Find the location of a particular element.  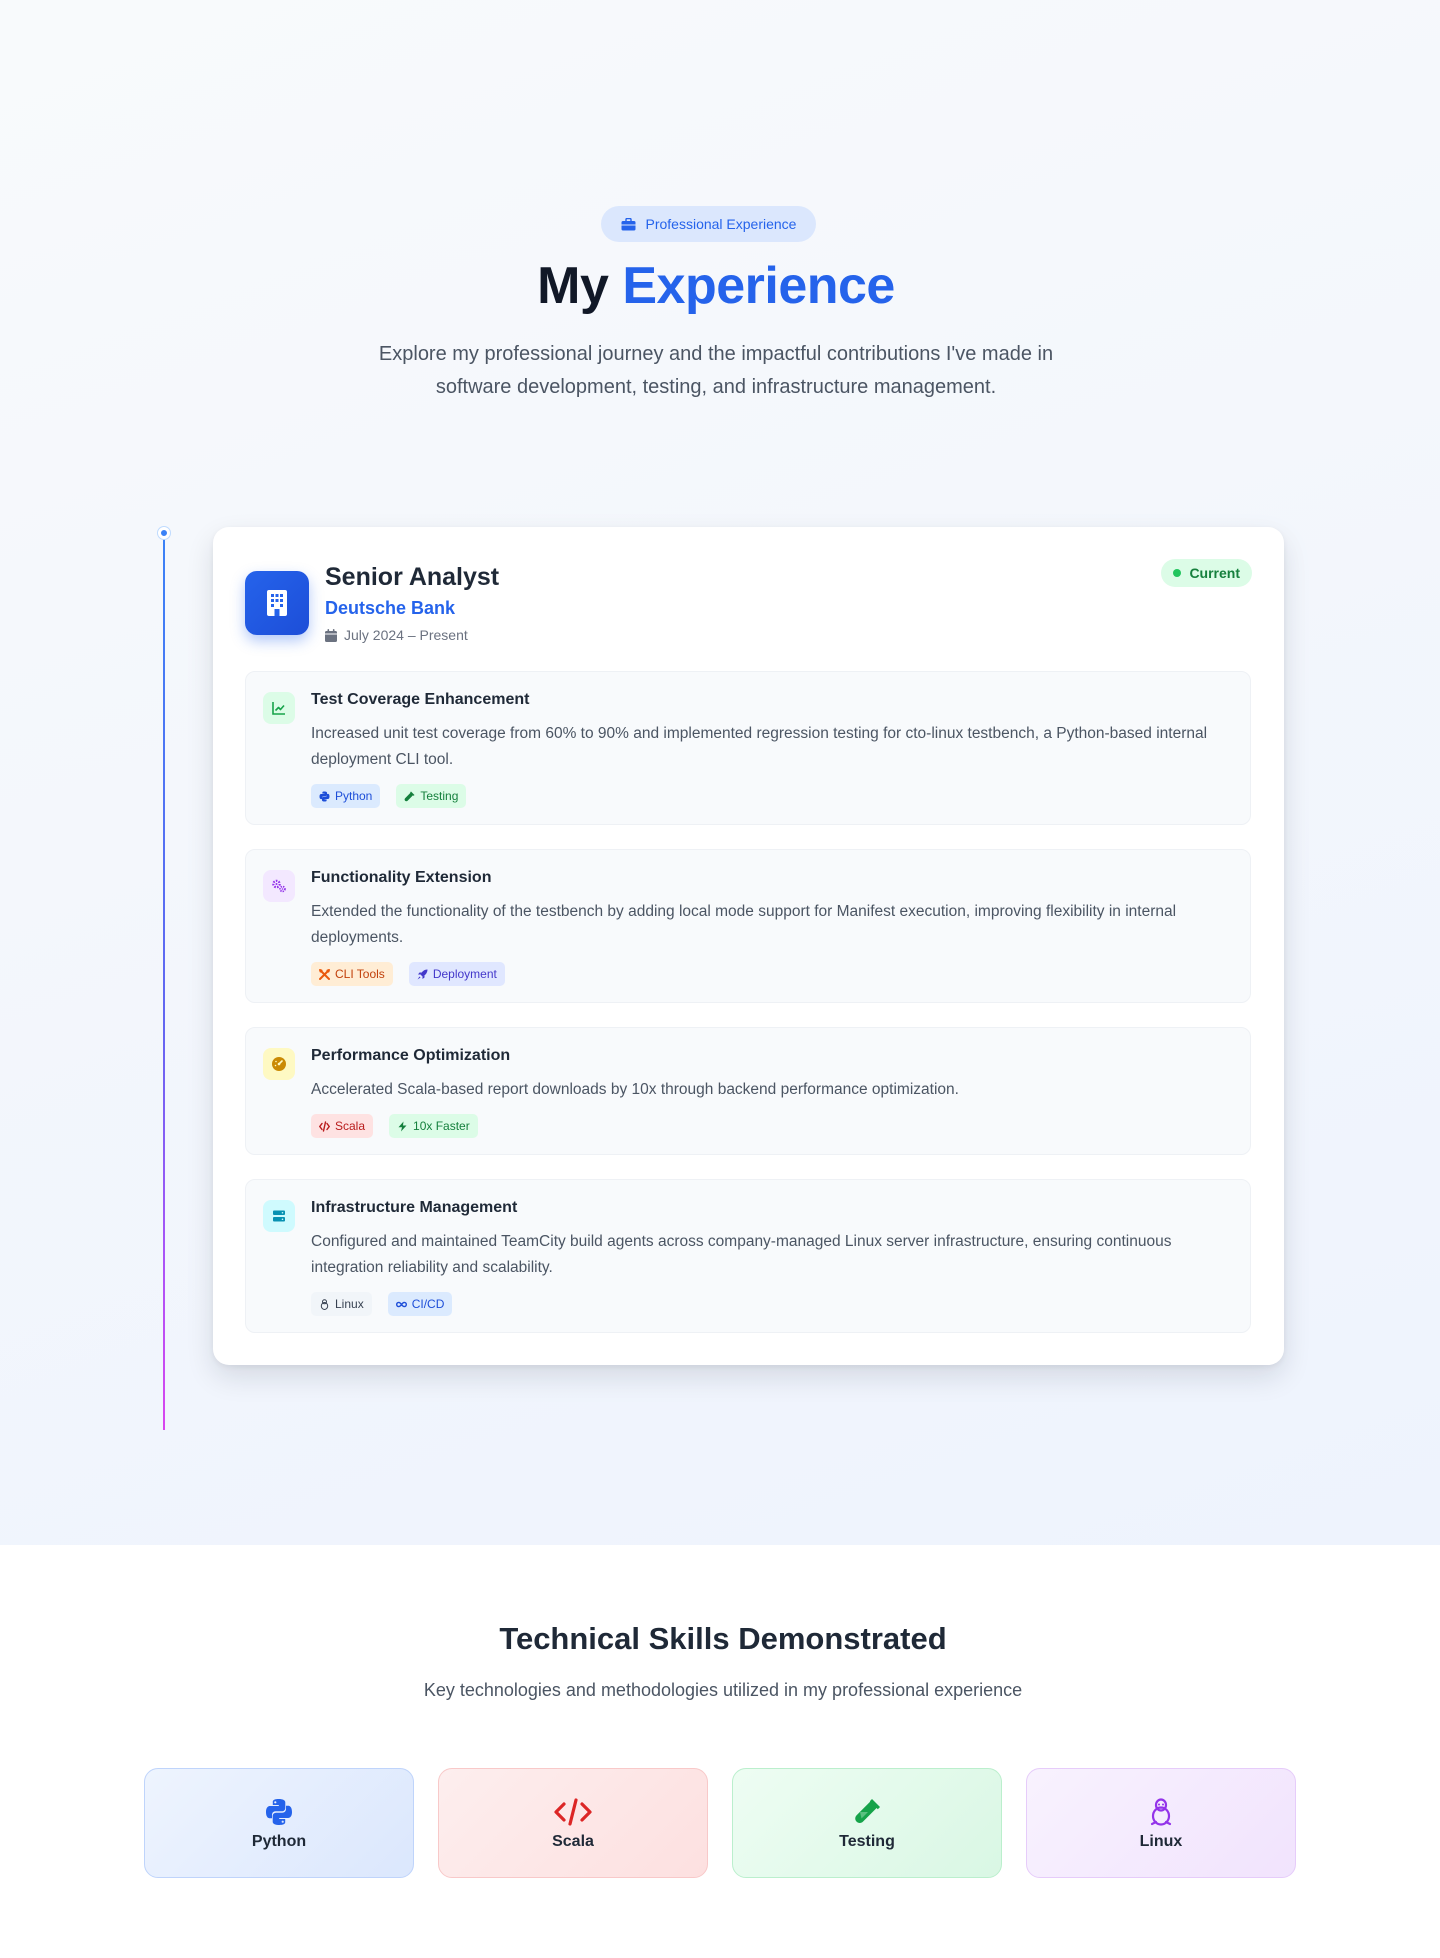

tag-label: Testing is located at coordinates (439, 796).